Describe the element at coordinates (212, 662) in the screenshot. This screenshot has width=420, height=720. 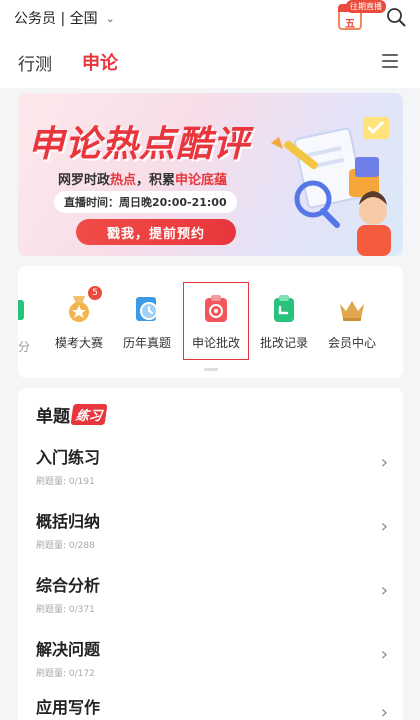
I see `list-item-solve: 解决问题 刷题量: 0/172 ›` at that location.